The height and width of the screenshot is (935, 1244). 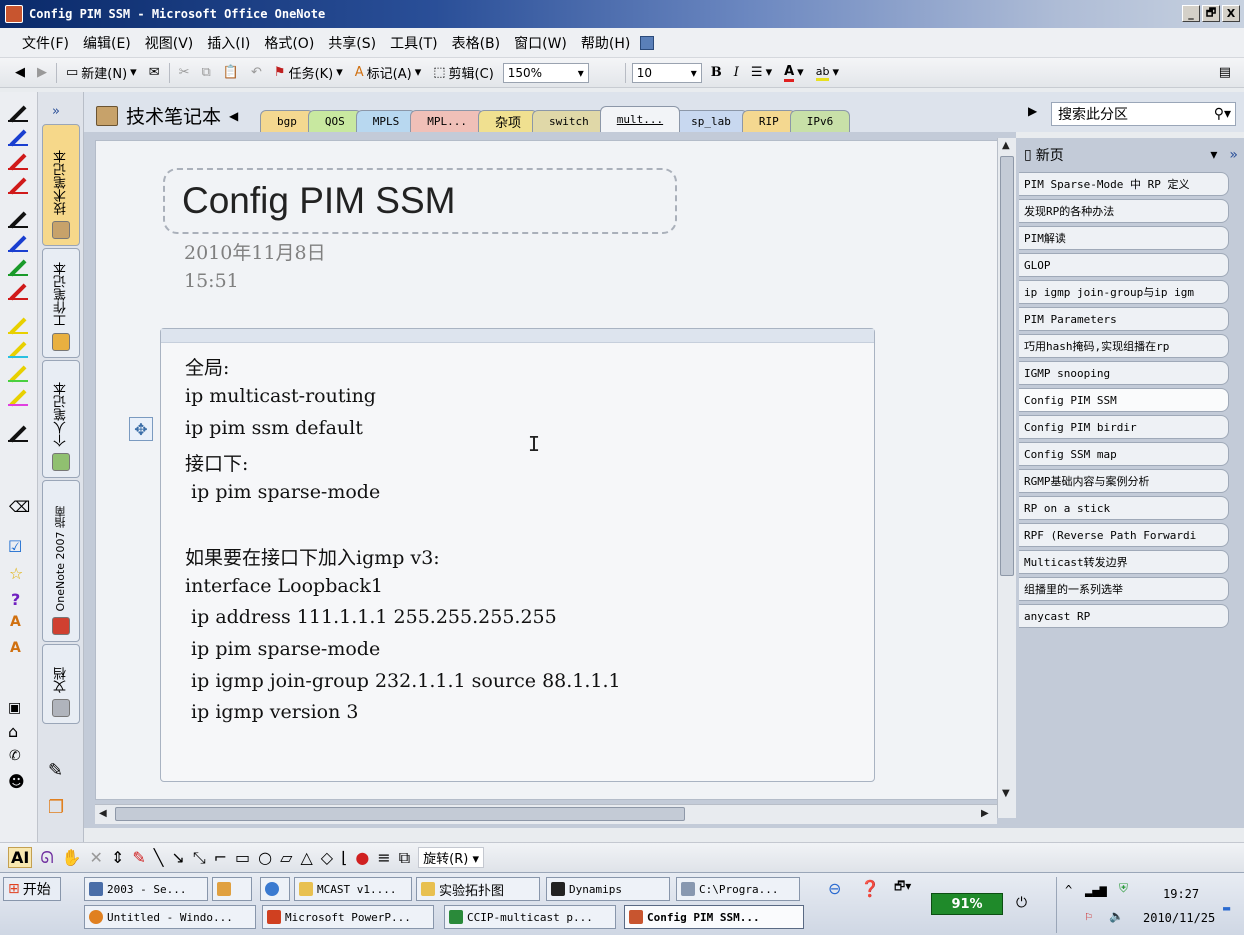 What do you see at coordinates (287, 121) in the screenshot?
I see `section-tab-bgp: bgp` at bounding box center [287, 121].